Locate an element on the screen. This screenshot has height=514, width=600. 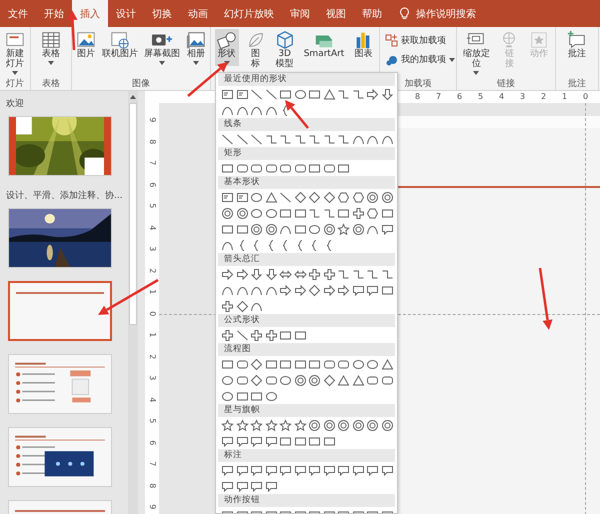
ribbon-button: 我的加载项 is located at coordinates (420, 59).